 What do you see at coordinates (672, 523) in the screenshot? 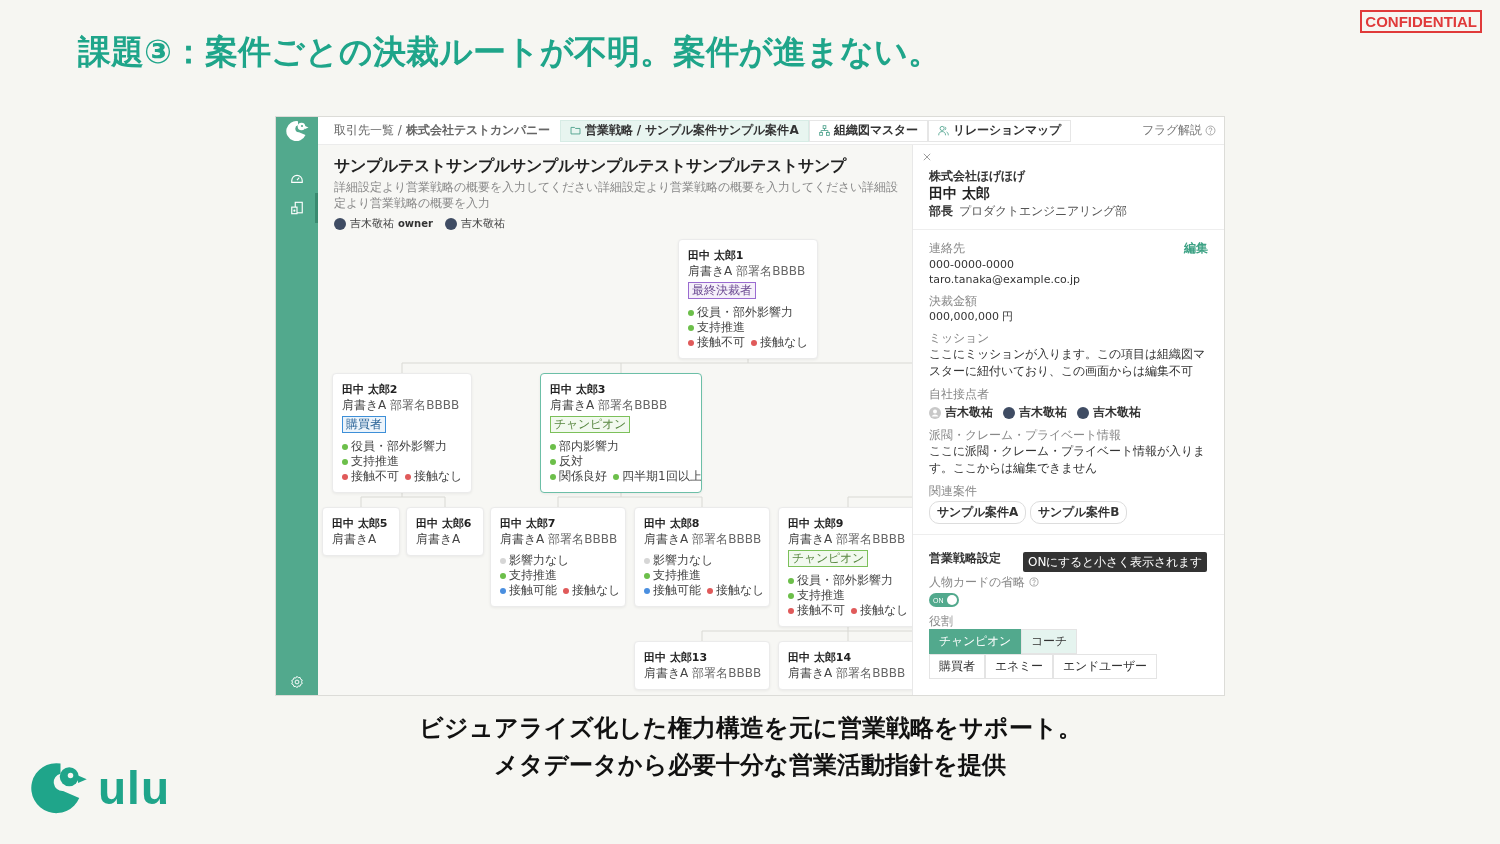
I see `person-name: 田中 太郎8` at bounding box center [672, 523].